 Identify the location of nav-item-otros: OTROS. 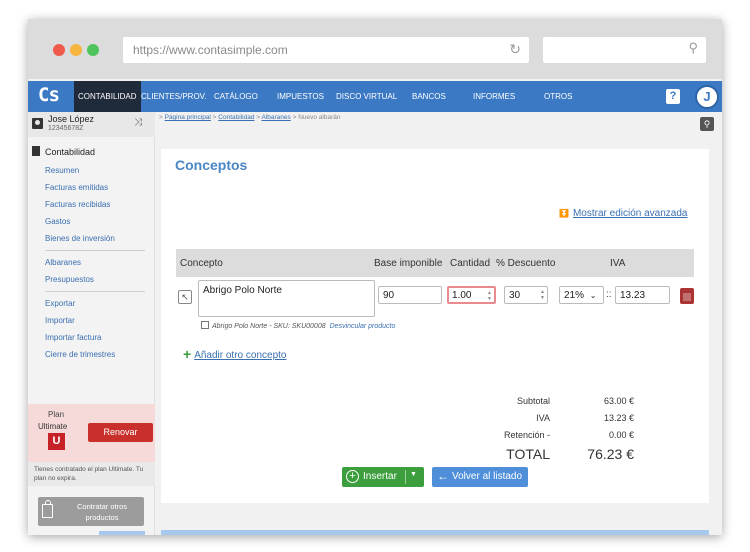
(558, 96).